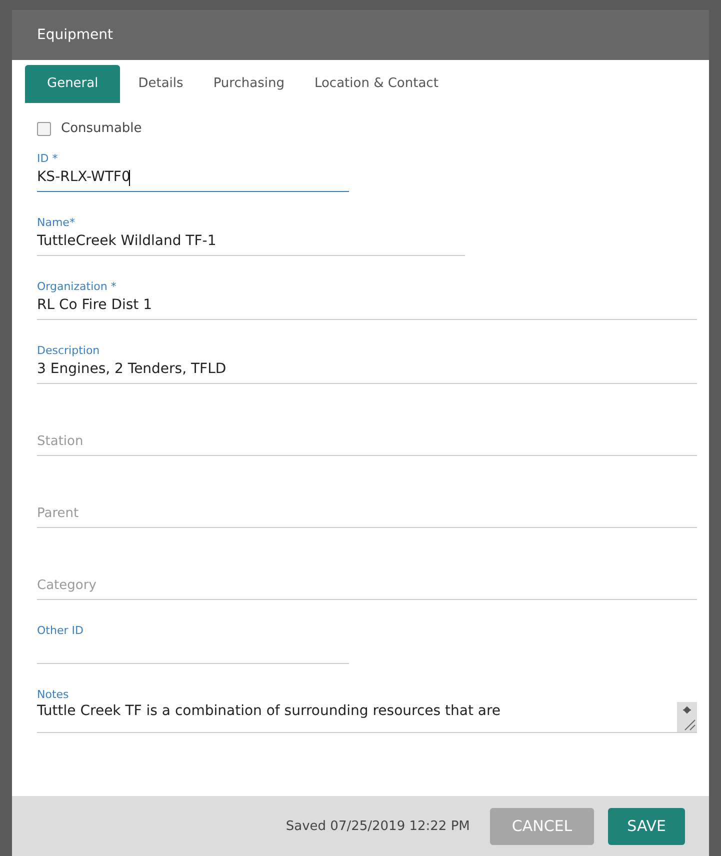 The width and height of the screenshot is (721, 856). What do you see at coordinates (251, 243) in the screenshot?
I see `input-field: TuttleCreek Wildland TF-1` at bounding box center [251, 243].